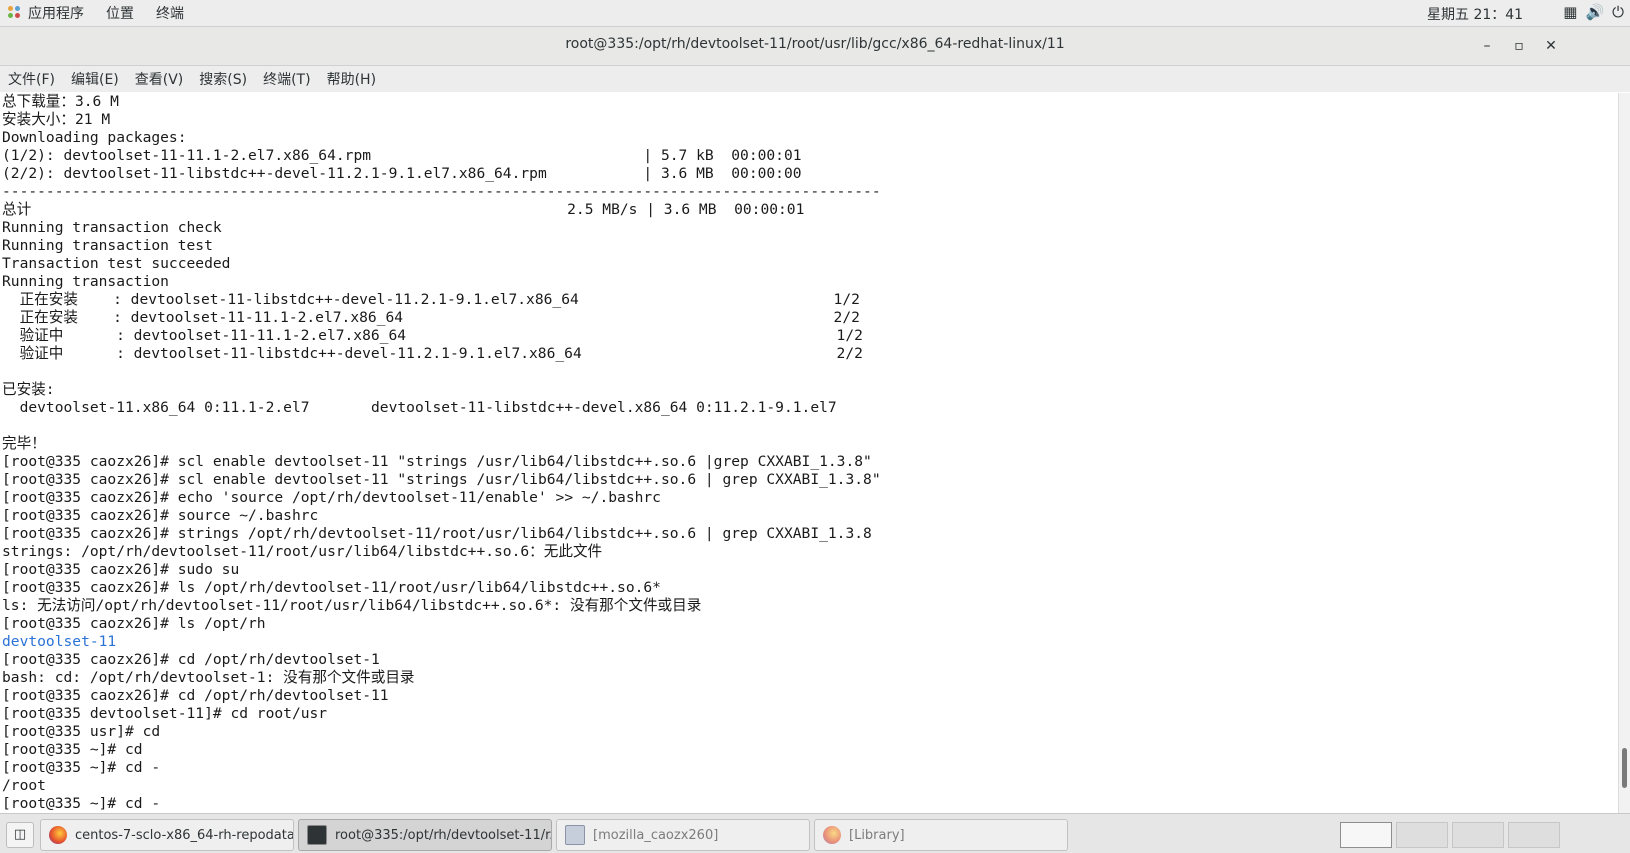 Image resolution: width=1630 pixels, height=853 pixels. I want to click on menu-terminal: 终端(T), so click(286, 79).